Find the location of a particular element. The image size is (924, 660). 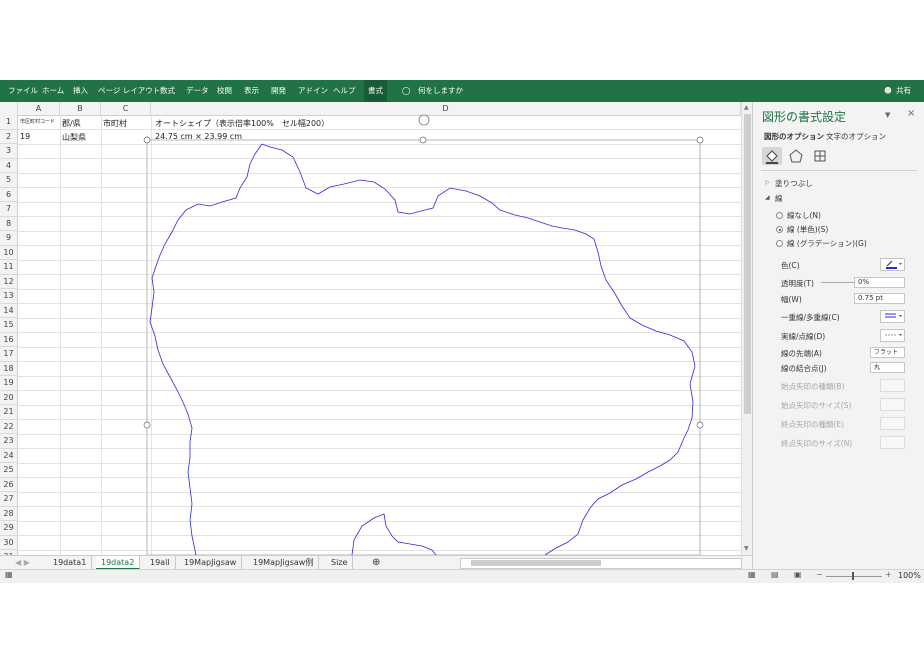

radio-no-line-label: 線なし(N) is located at coordinates (804, 215).